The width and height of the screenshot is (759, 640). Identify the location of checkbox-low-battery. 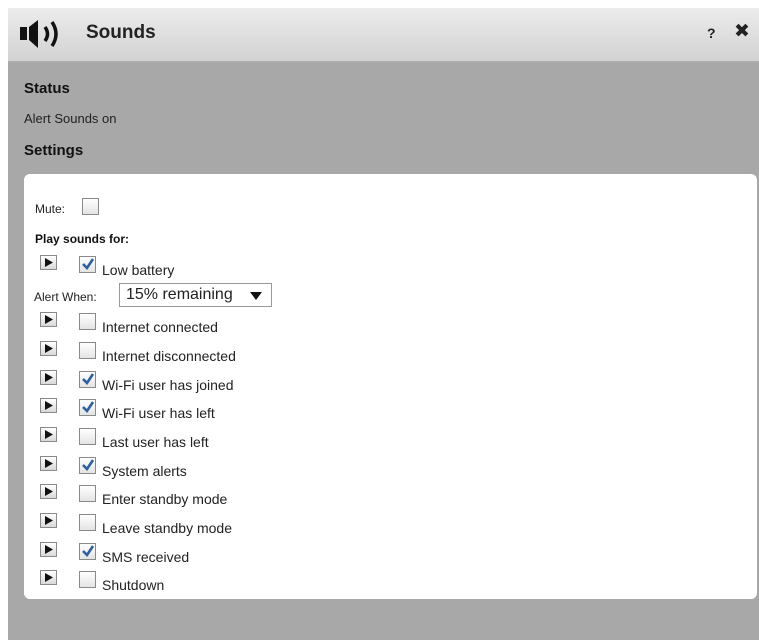
(87, 264).